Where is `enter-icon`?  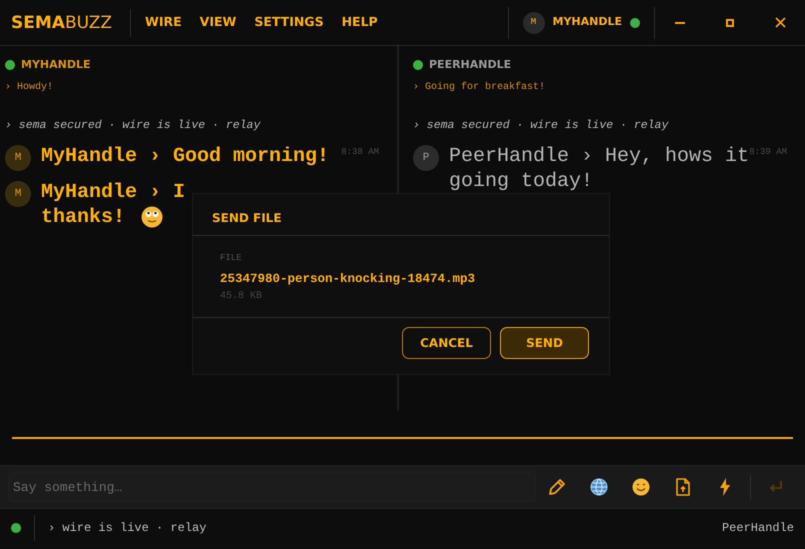 enter-icon is located at coordinates (776, 487).